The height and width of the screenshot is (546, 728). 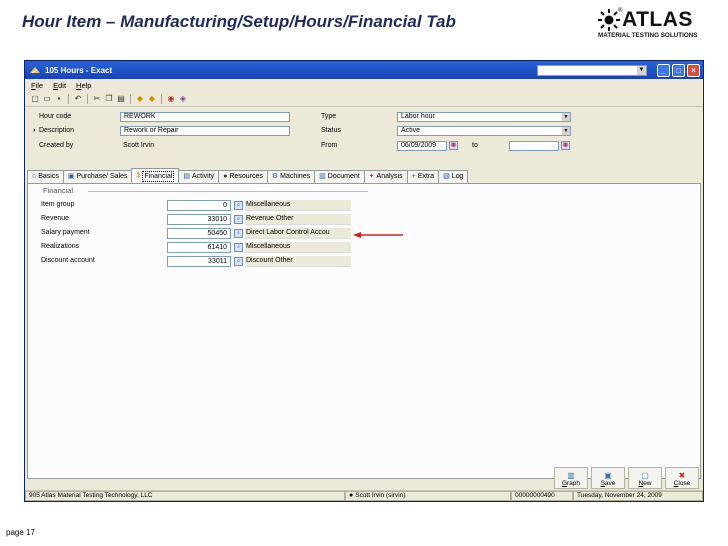 I want to click on graph-button: ▥ Graph, so click(x=571, y=478).